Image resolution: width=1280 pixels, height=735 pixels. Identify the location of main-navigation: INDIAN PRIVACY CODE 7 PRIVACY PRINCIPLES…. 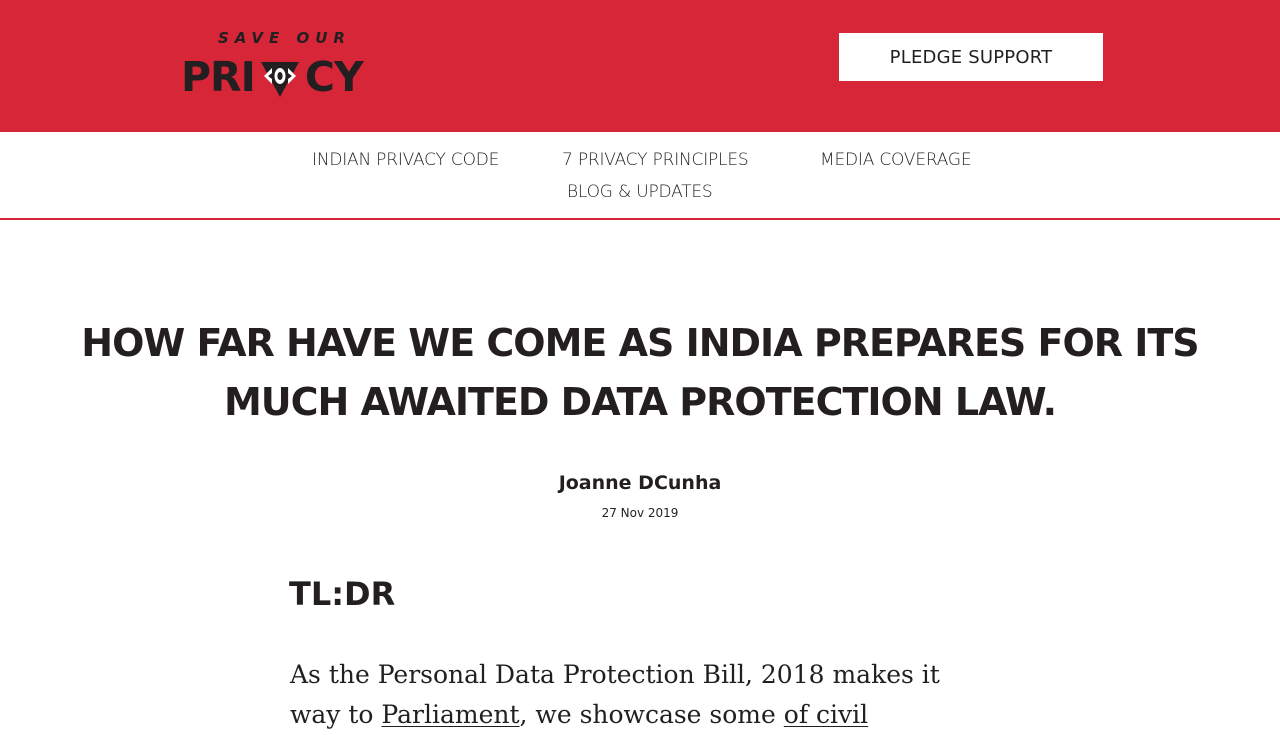
(640, 176).